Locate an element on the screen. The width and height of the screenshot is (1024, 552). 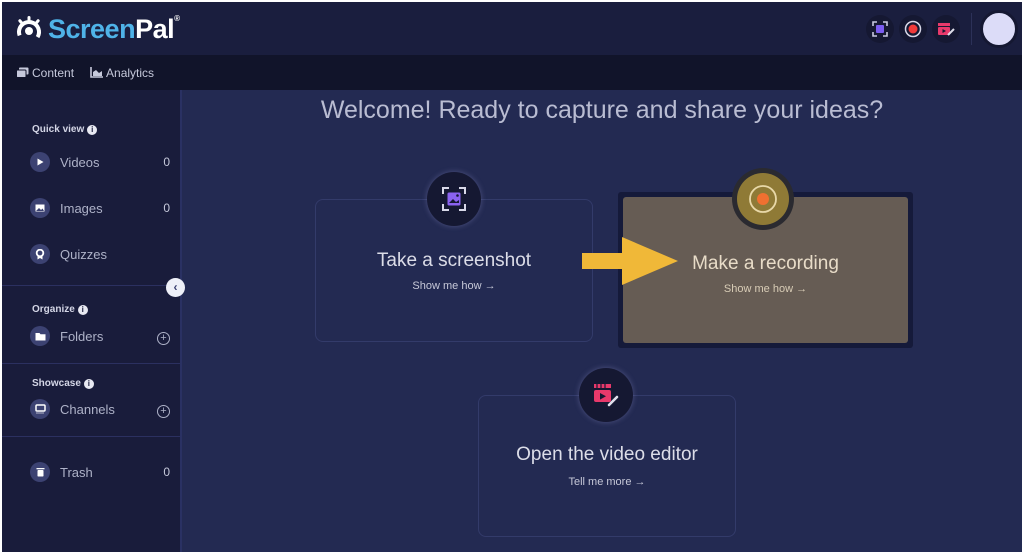
nav-content-label: Content is located at coordinates (53, 72).